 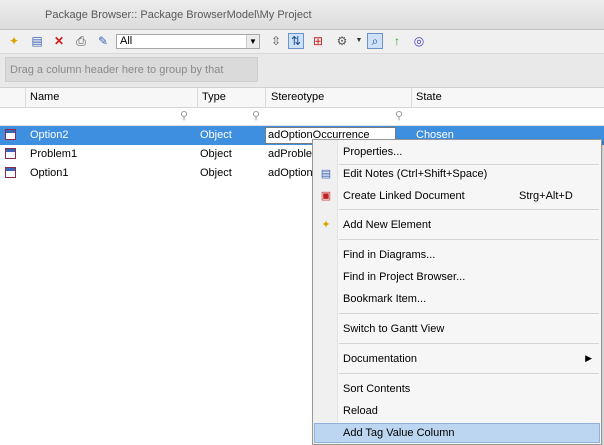 I want to click on submenu-arrow-icon: ▶, so click(x=588, y=358).